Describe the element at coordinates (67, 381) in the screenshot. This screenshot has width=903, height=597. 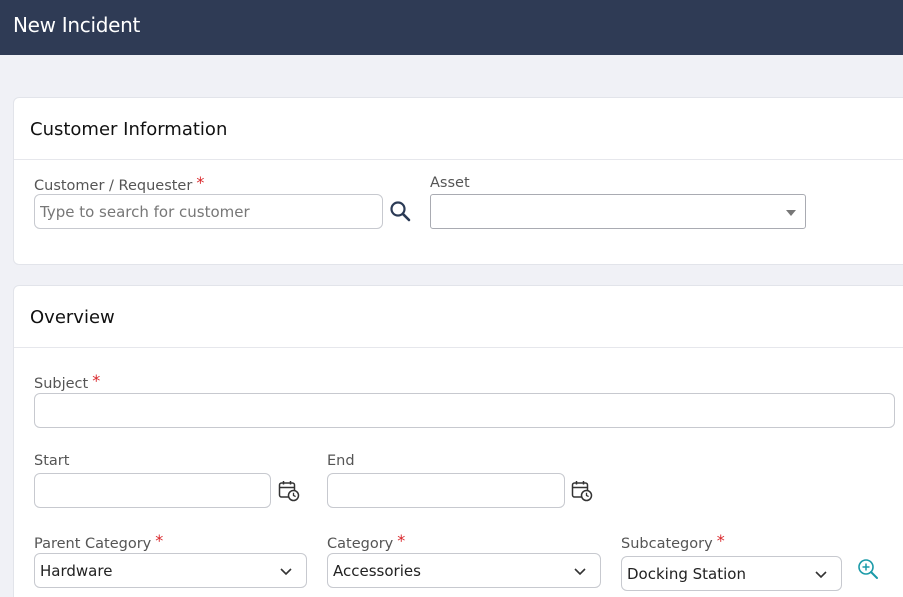
I see `subject-label: Subject *` at that location.